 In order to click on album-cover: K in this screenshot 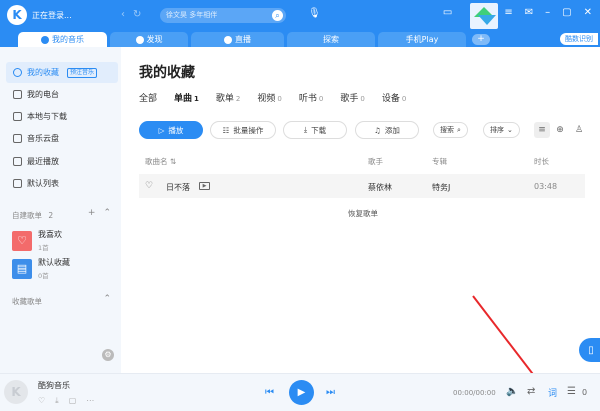, I will do `click(16, 392)`.